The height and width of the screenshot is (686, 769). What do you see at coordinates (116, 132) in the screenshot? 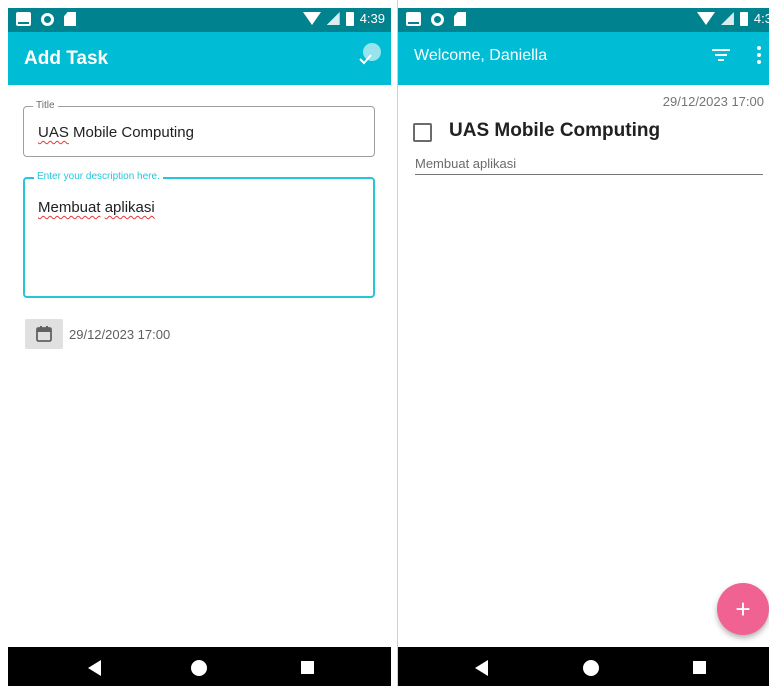
I see `title-field-value: UAS Mobile Computing` at bounding box center [116, 132].